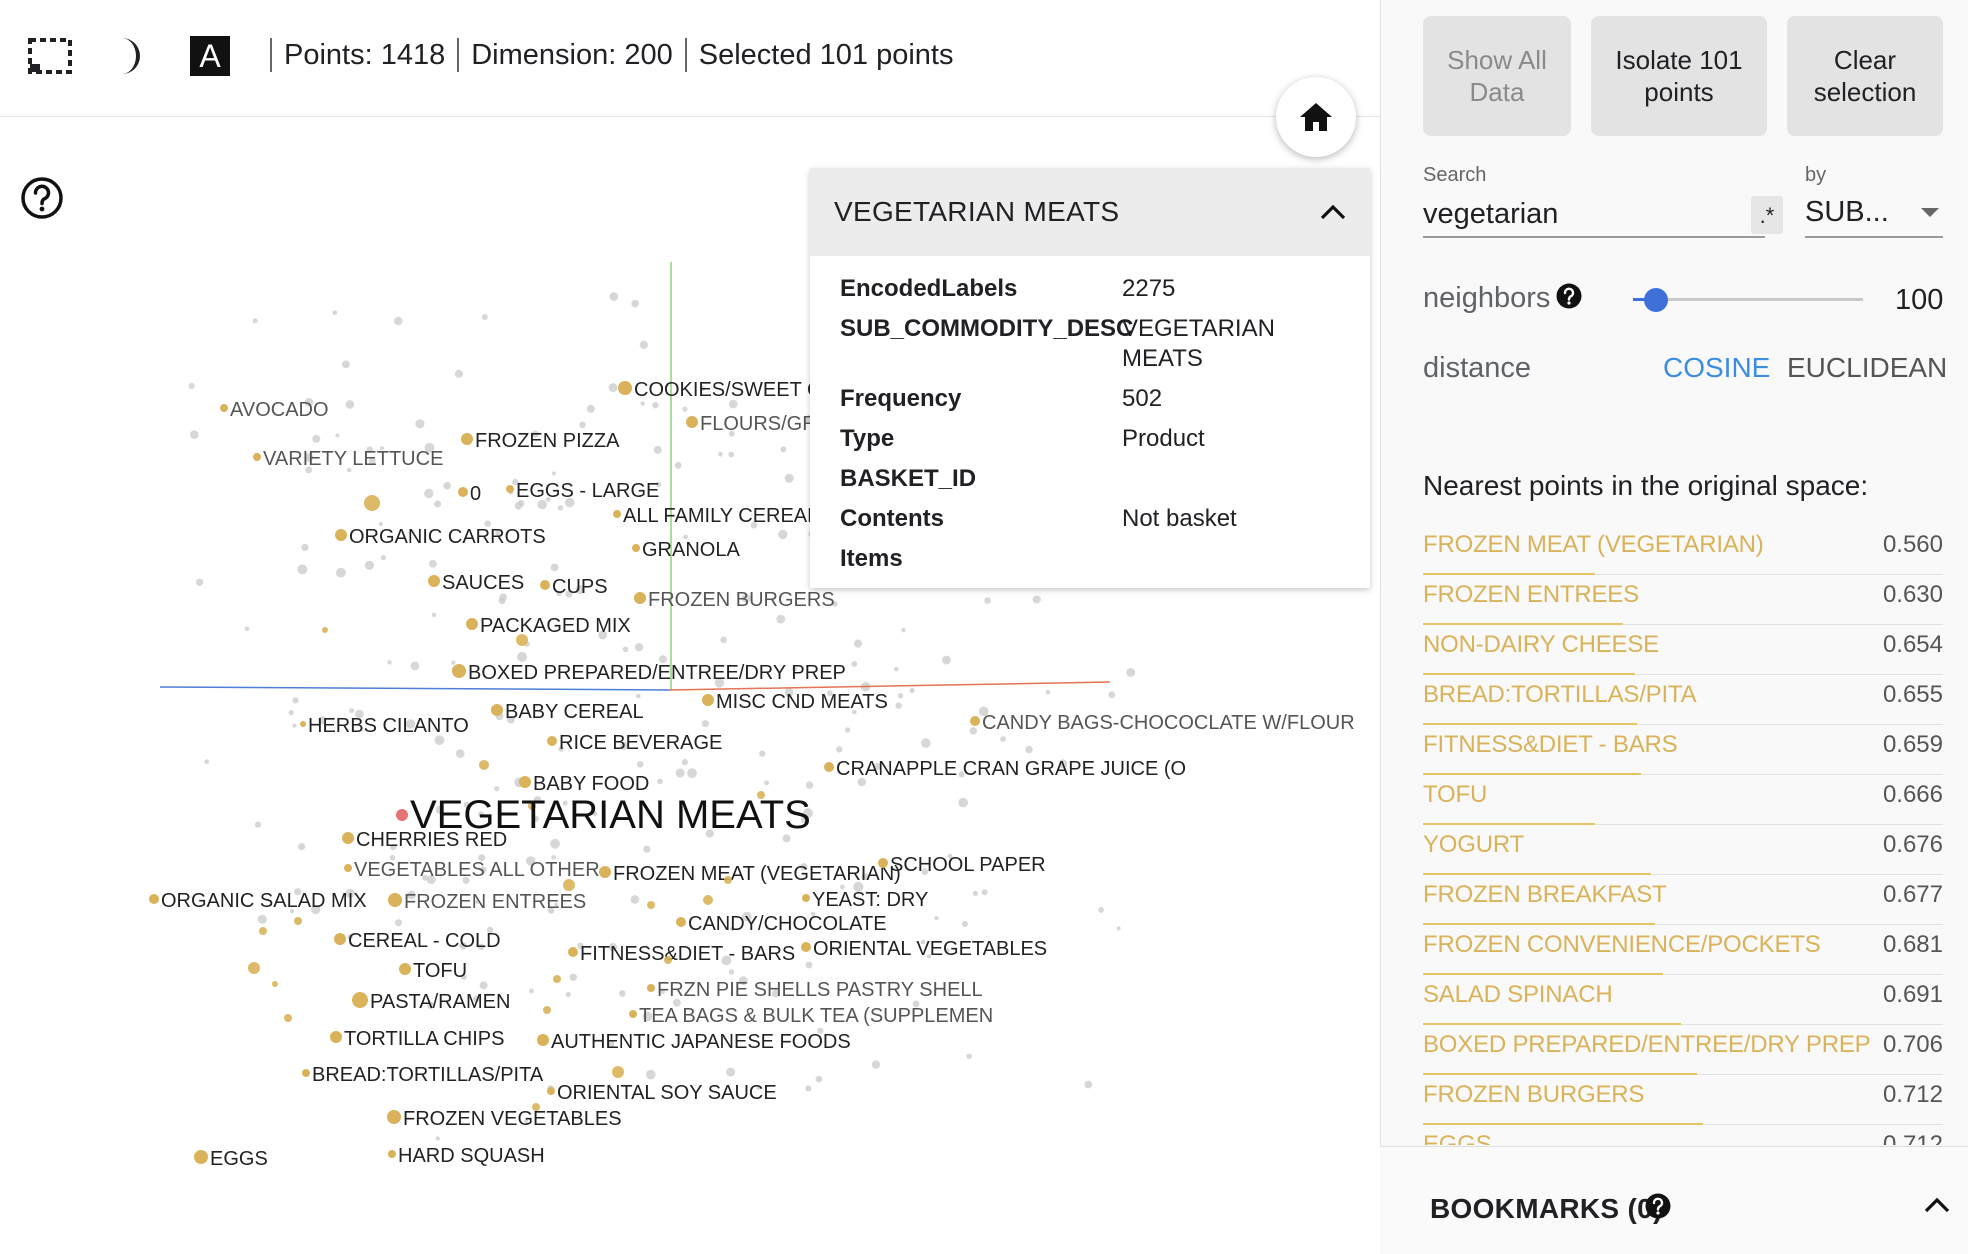  What do you see at coordinates (1531, 595) in the screenshot?
I see `nearest-point-name: FROZEN ENTREES` at bounding box center [1531, 595].